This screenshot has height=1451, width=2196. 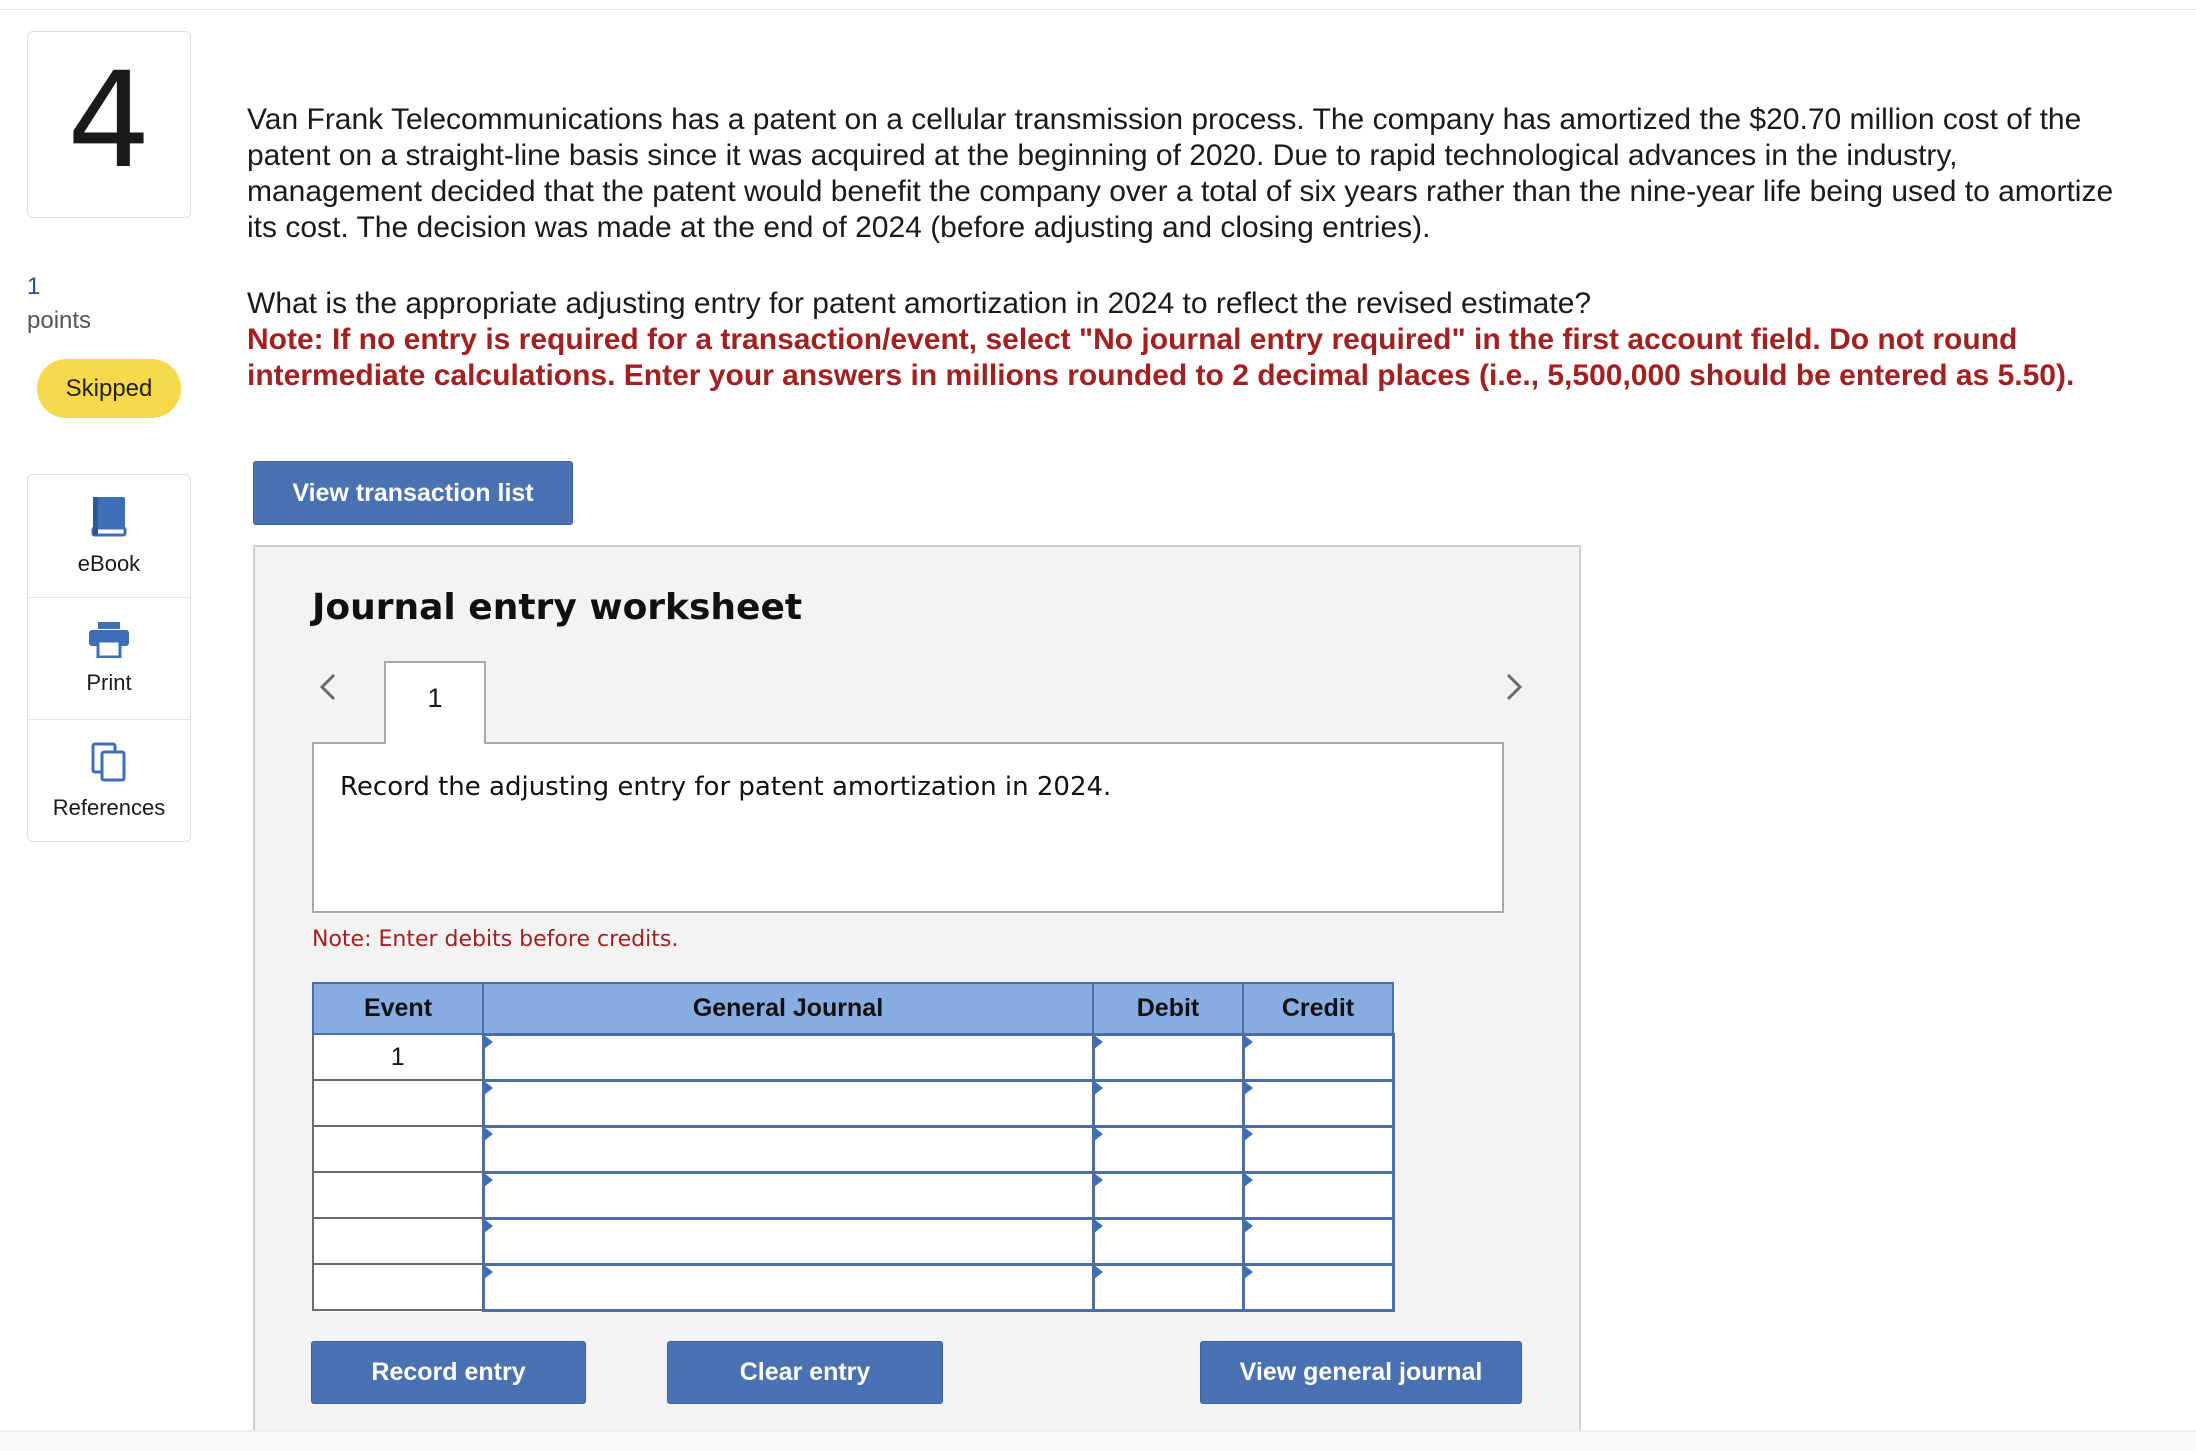 What do you see at coordinates (109, 120) in the screenshot?
I see `question-number: 4` at bounding box center [109, 120].